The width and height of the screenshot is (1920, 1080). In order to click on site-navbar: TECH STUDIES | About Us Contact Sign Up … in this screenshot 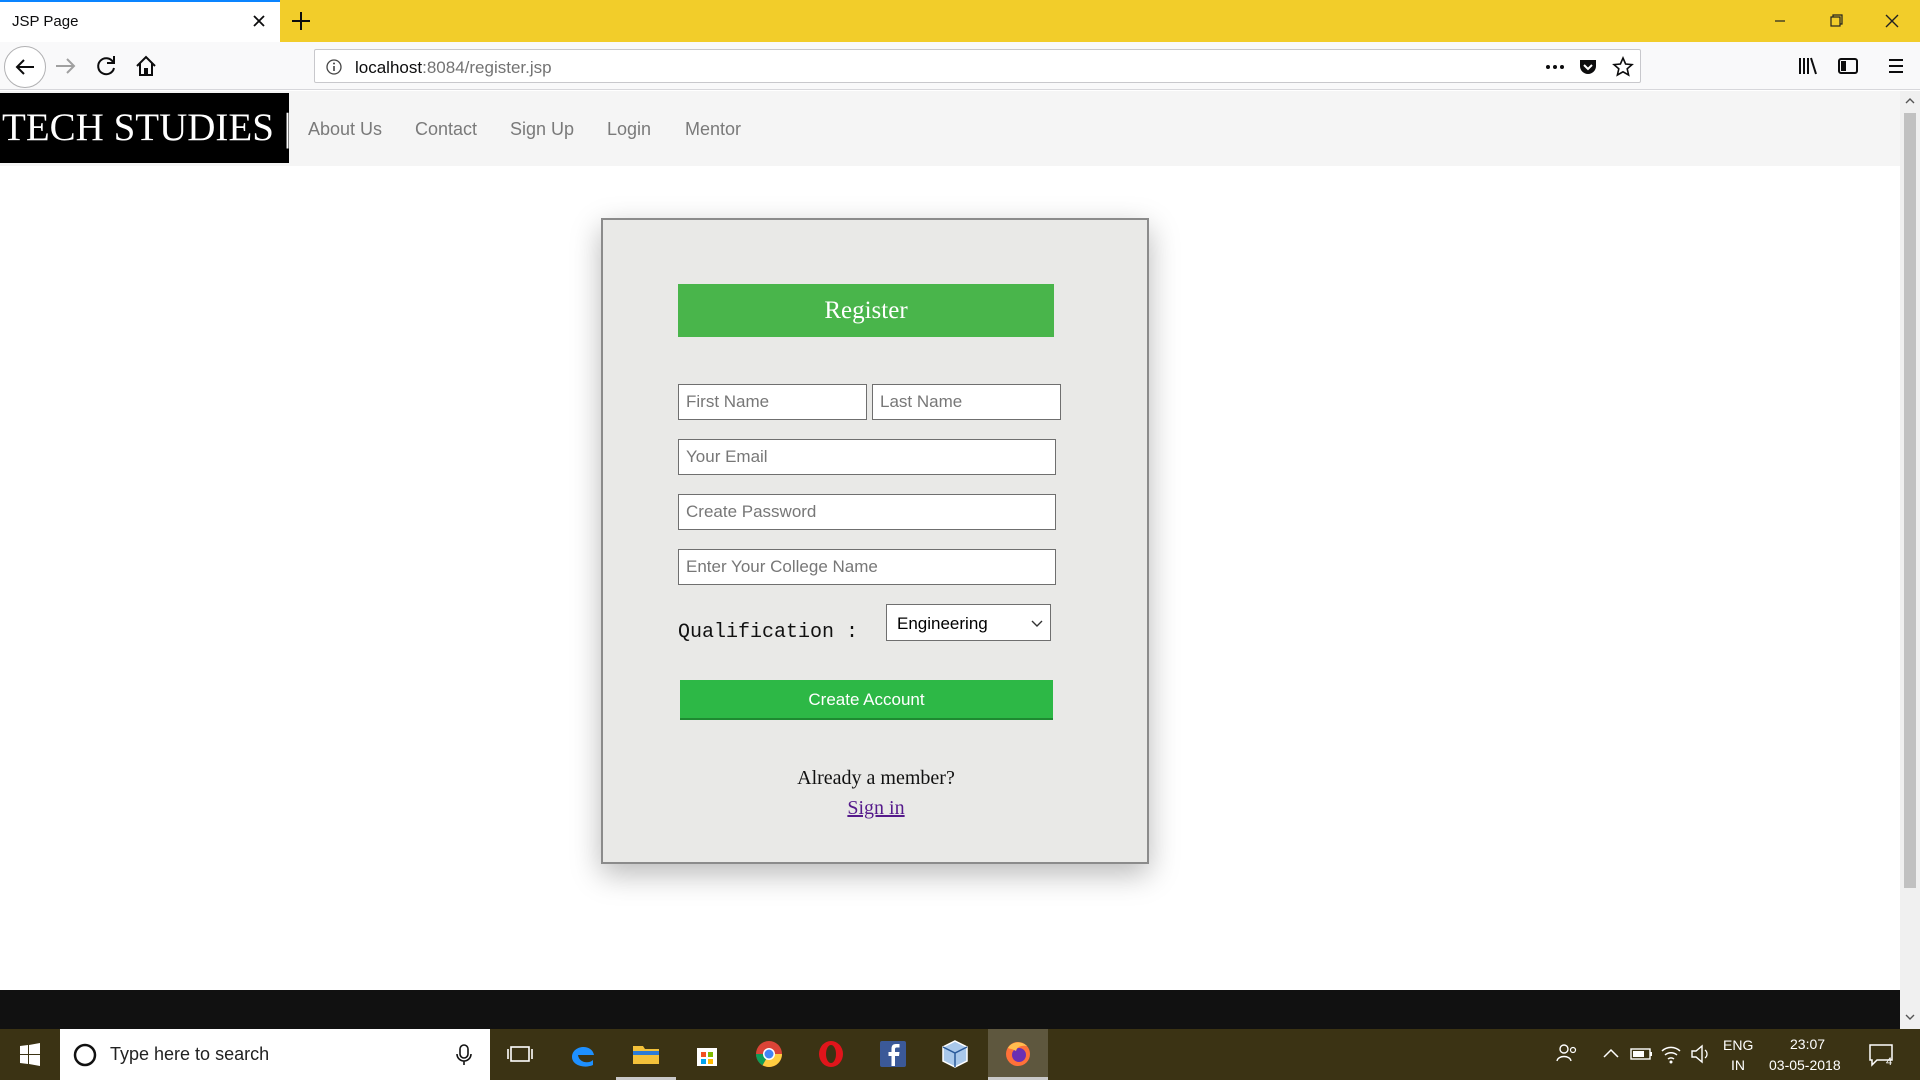, I will do `click(950, 128)`.